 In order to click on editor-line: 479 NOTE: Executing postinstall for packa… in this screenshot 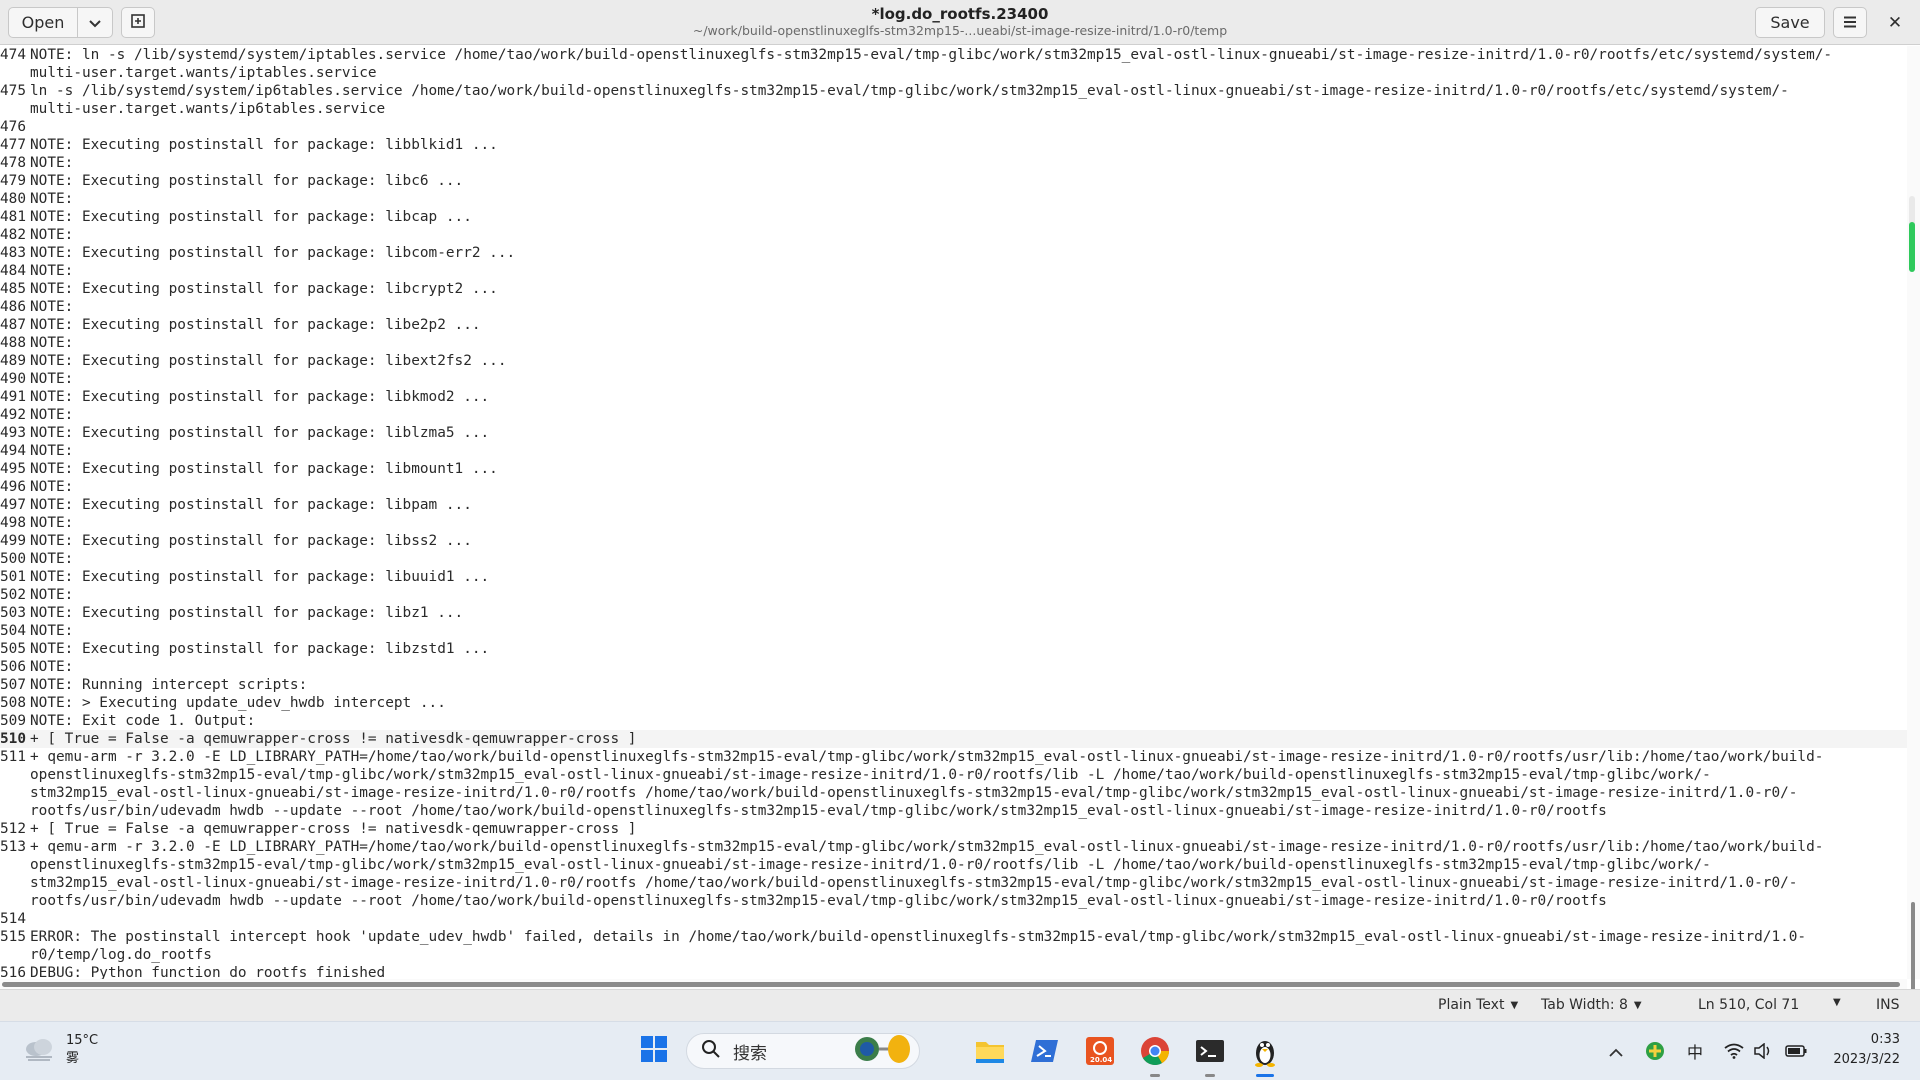, I will do `click(953, 181)`.